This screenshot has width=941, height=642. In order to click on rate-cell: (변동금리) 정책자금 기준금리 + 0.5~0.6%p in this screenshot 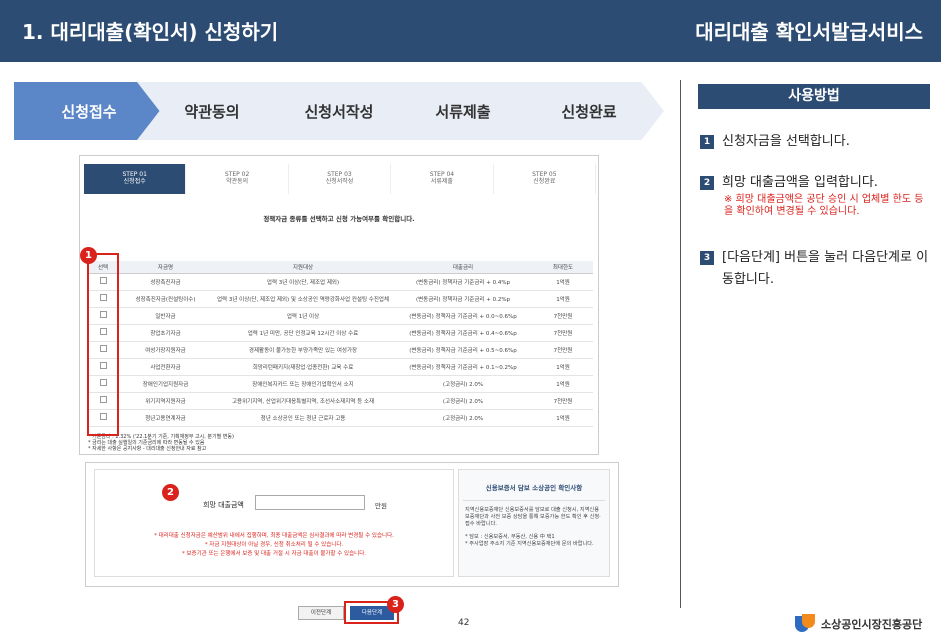, I will do `click(463, 350)`.